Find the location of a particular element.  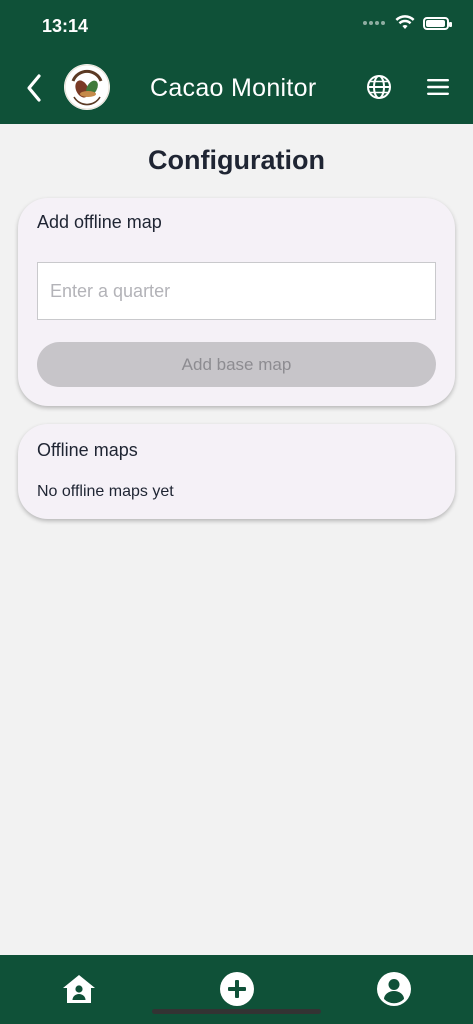

add-offline-map-heading: Add offline map is located at coordinates (99, 222).